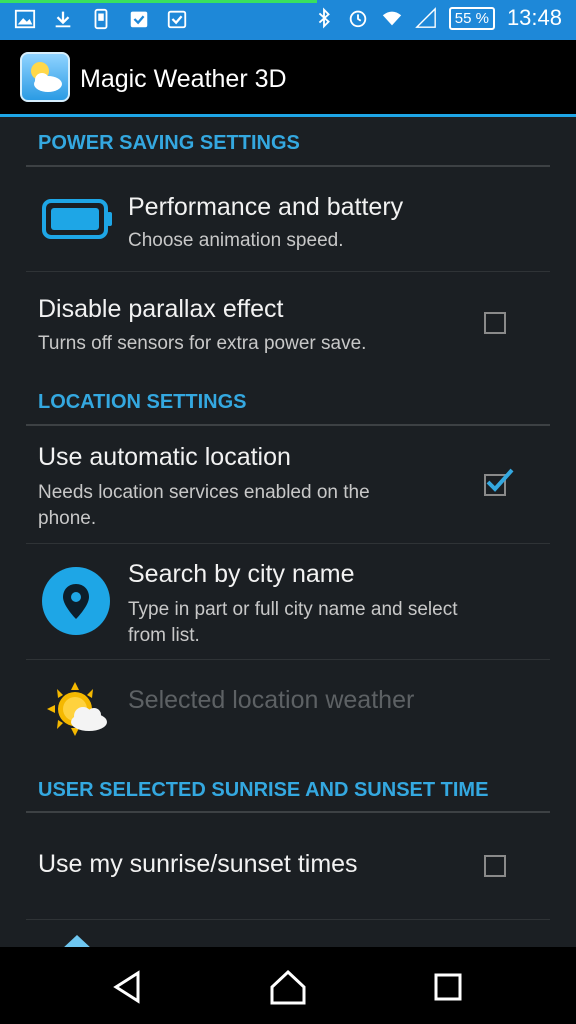 This screenshot has height=1024, width=576. Describe the element at coordinates (164, 457) in the screenshot. I see `pref-title: Use automatic location` at that location.